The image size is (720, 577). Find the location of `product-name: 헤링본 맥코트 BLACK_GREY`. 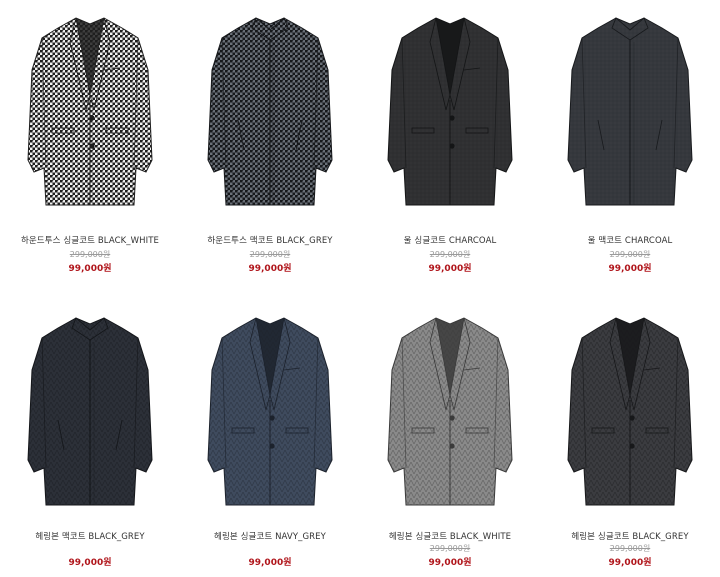

product-name: 헤링본 맥코트 BLACK_GREY is located at coordinates (90, 536).